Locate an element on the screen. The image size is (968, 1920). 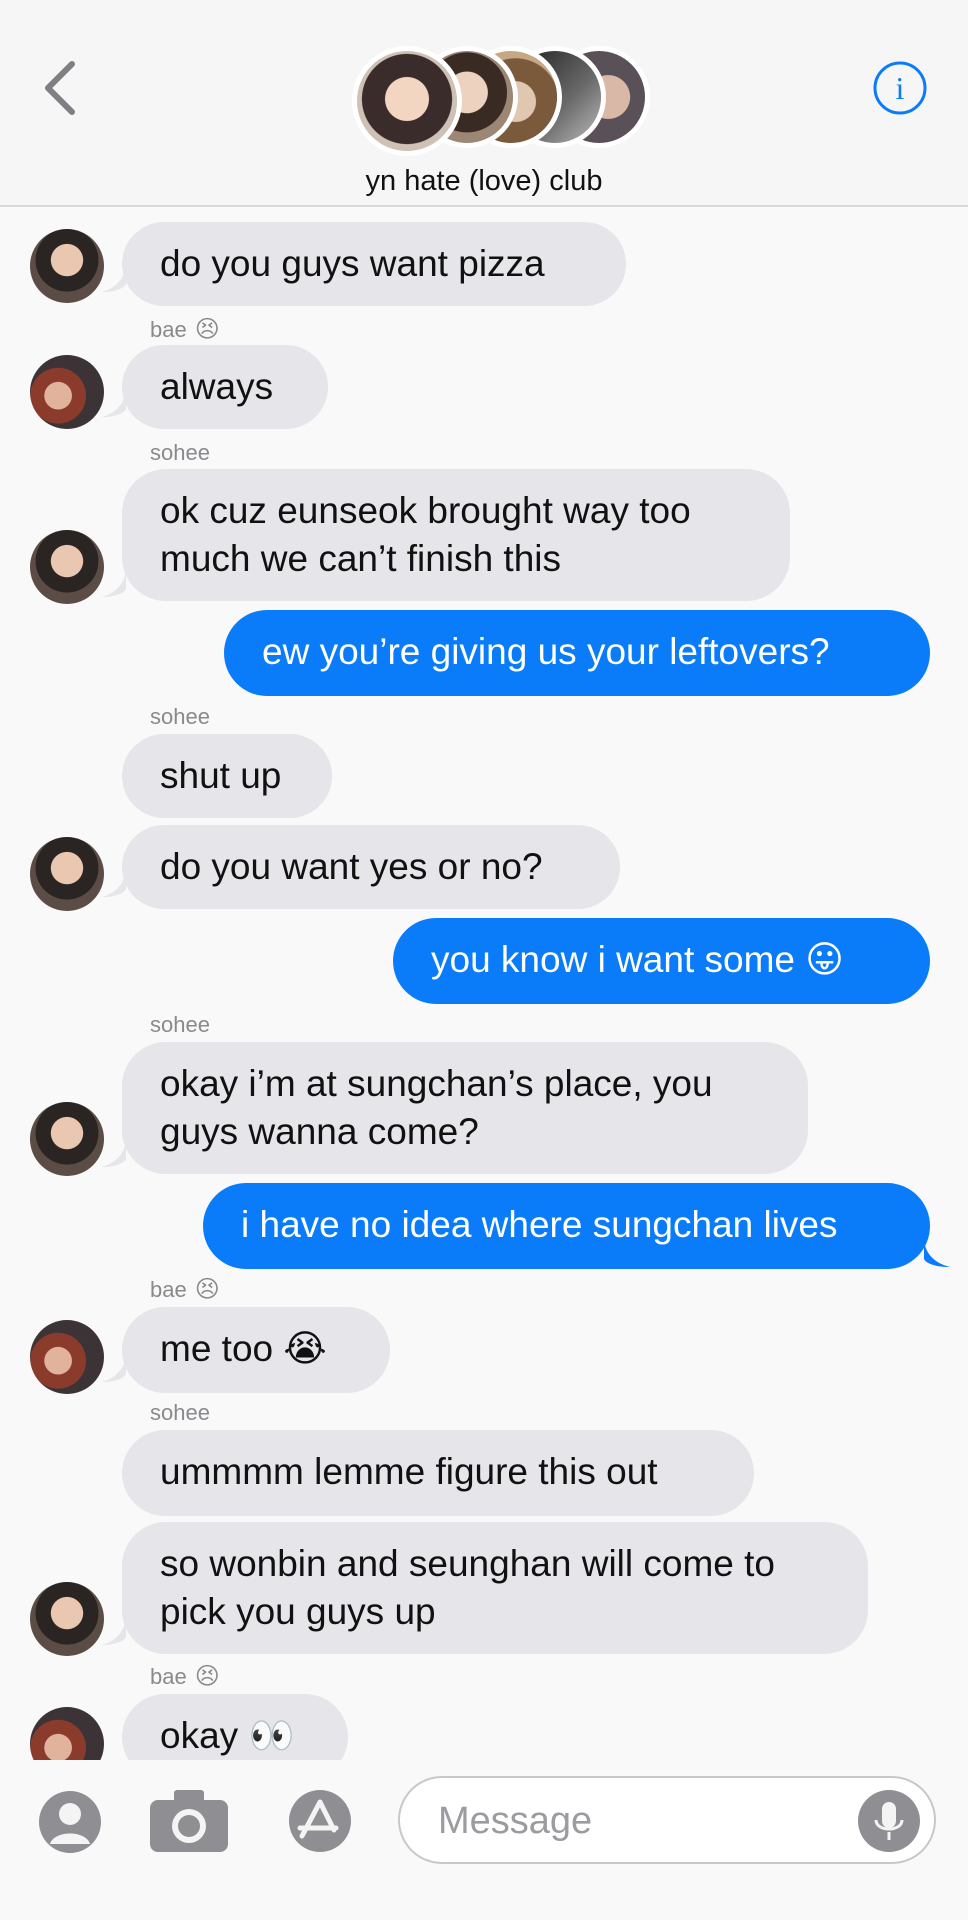
message-bubble: shut up is located at coordinates (227, 776).